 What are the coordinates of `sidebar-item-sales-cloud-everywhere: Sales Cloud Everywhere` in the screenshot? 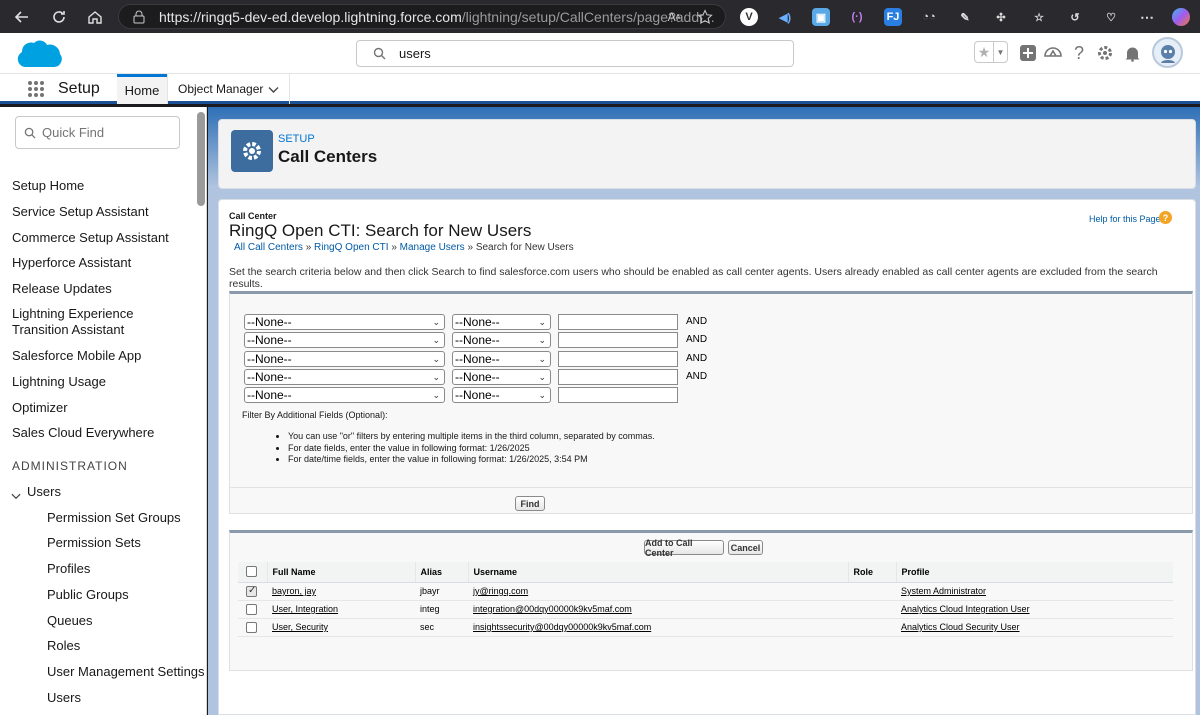 It's located at (99, 433).